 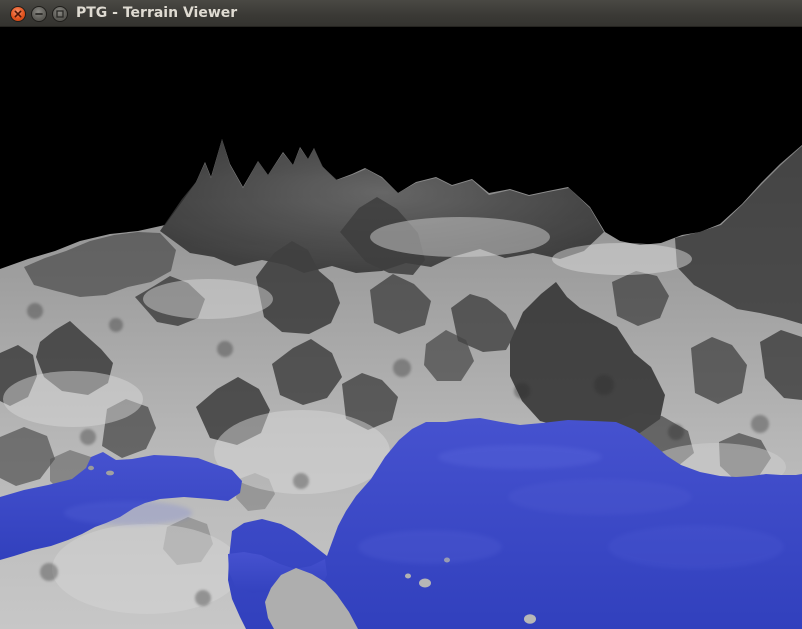 I want to click on maximize-icon, so click(x=60, y=14).